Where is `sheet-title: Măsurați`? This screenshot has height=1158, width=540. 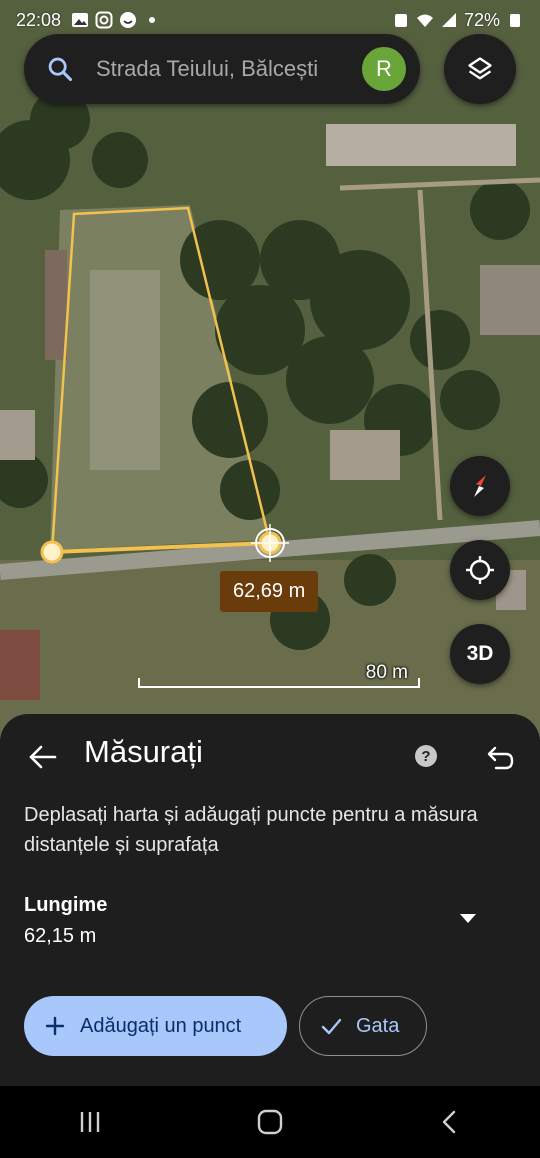 sheet-title: Măsurați is located at coordinates (143, 751).